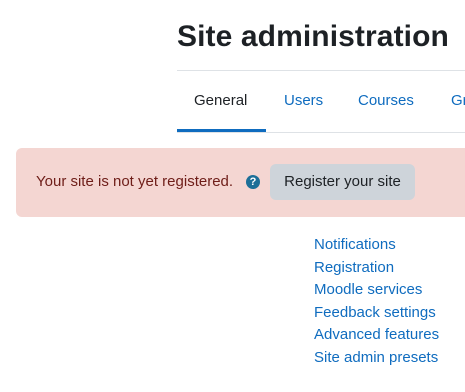 The image size is (465, 392). I want to click on list-item: Registration, so click(376, 270).